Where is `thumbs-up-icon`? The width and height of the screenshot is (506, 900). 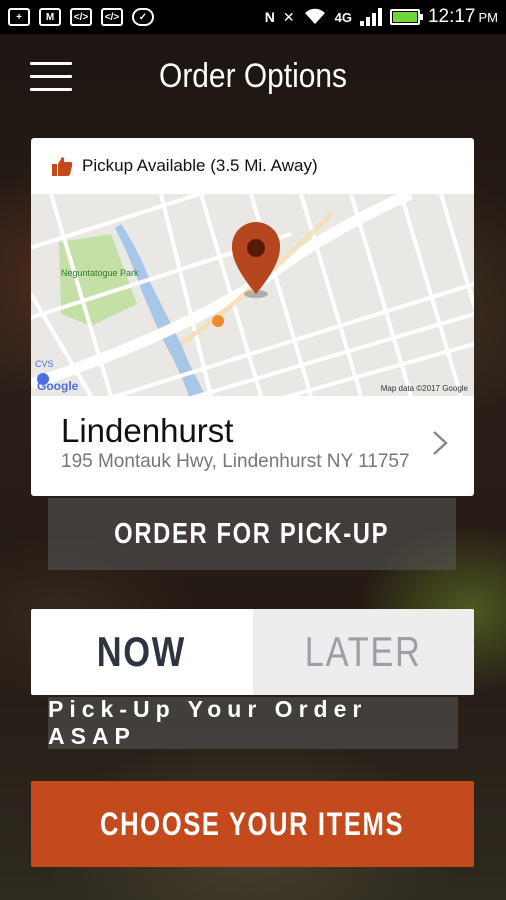
thumbs-up-icon is located at coordinates (62, 166).